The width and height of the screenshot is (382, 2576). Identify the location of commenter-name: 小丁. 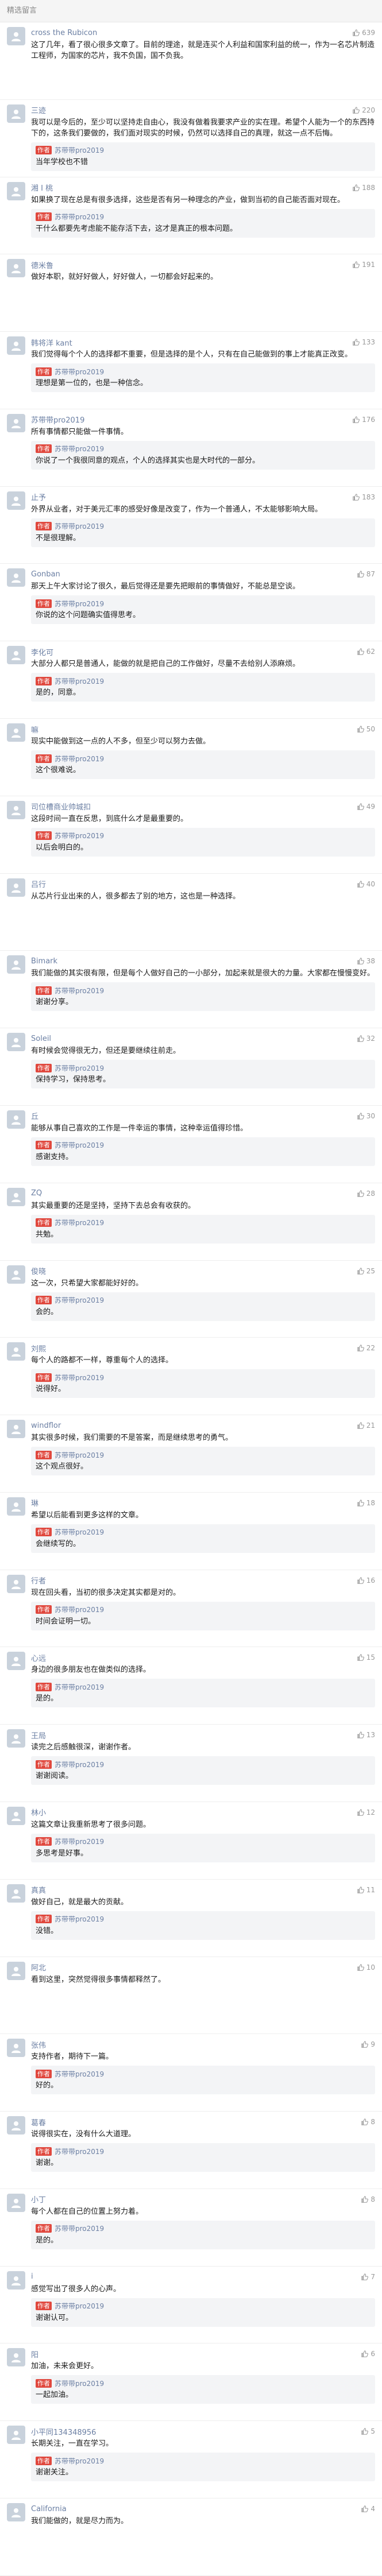
(196, 2199).